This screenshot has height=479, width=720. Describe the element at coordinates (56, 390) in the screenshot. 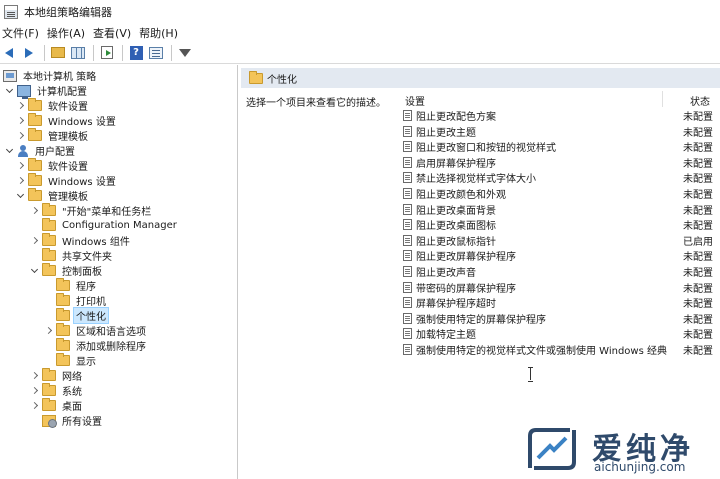

I see `tree-item-system: 系统` at that location.